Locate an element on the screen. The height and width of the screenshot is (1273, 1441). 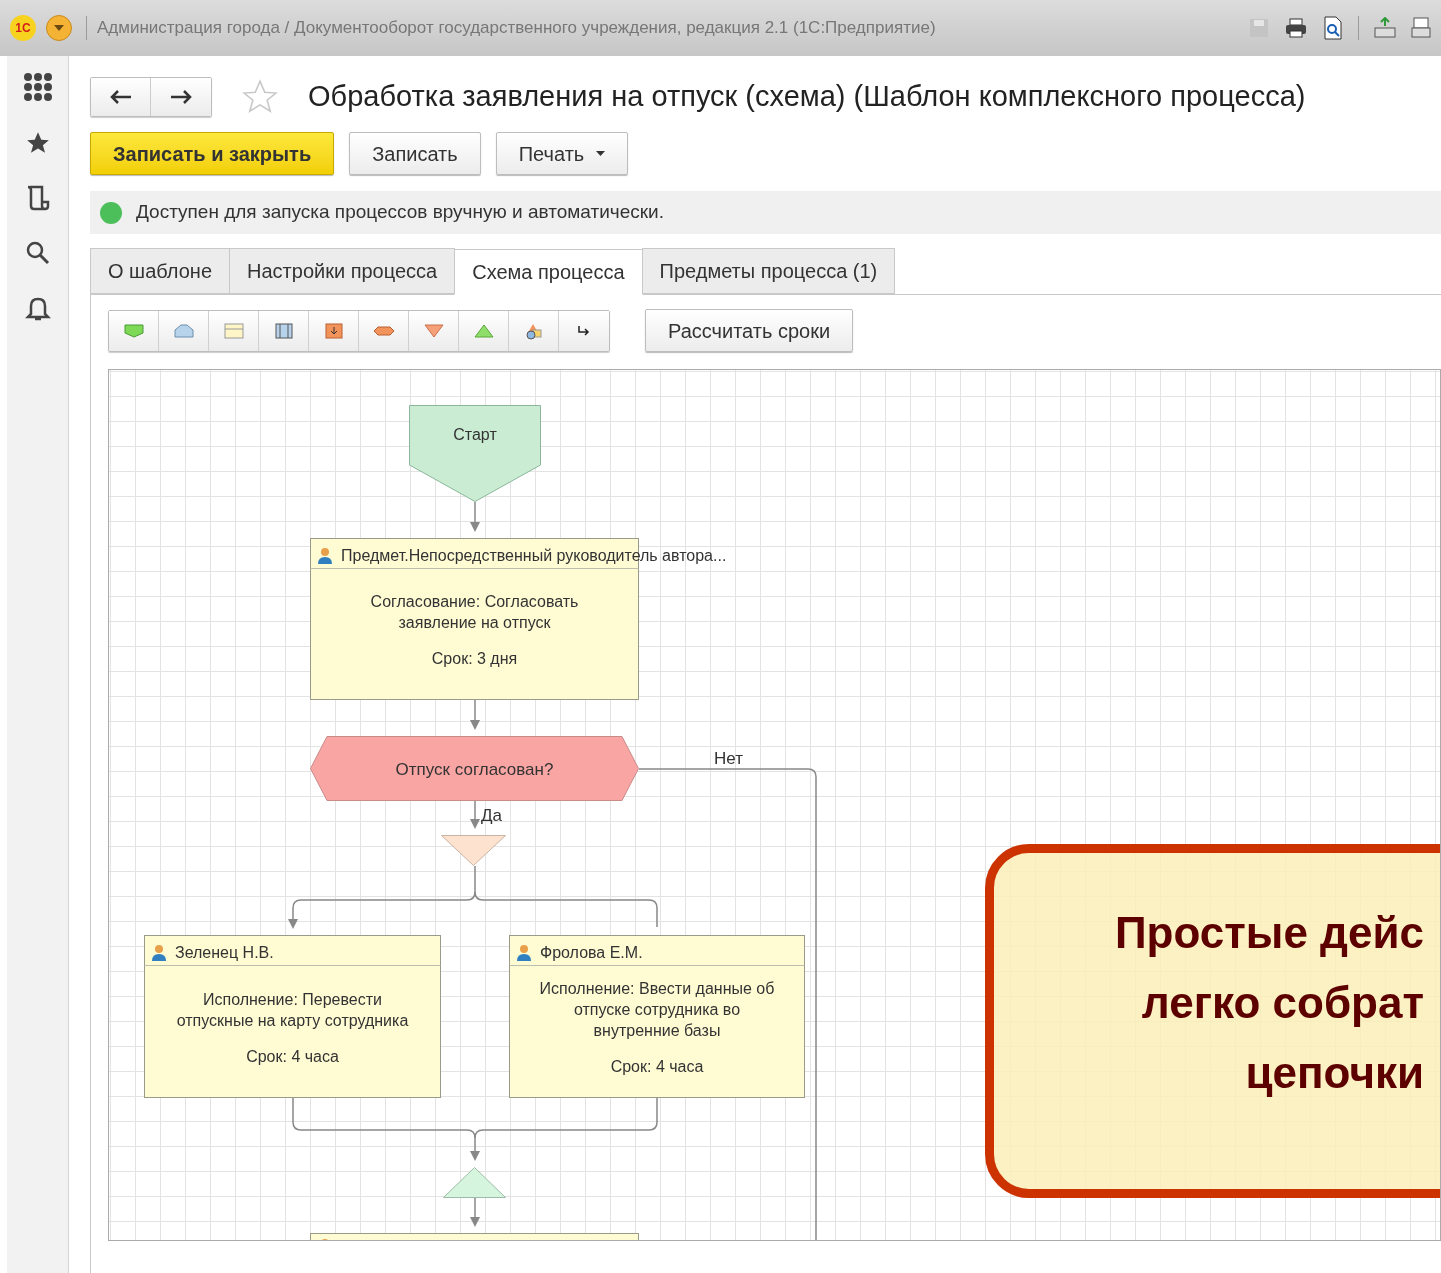
down-triangle-icon is located at coordinates (433, 330).